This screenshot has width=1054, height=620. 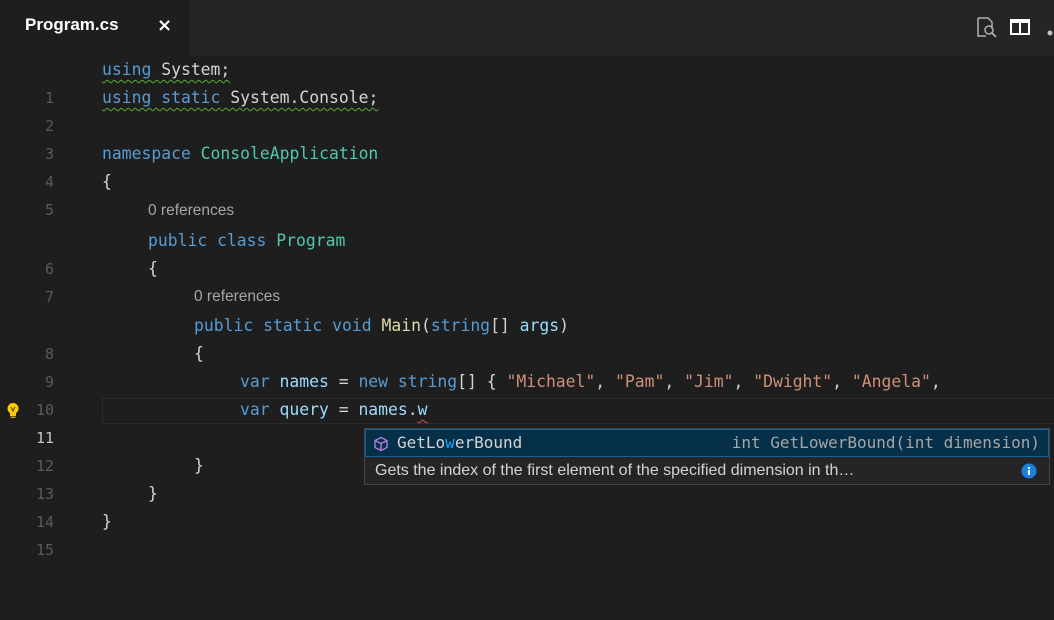 What do you see at coordinates (299, 97) in the screenshot?
I see `namespace-token: System.Console;` at bounding box center [299, 97].